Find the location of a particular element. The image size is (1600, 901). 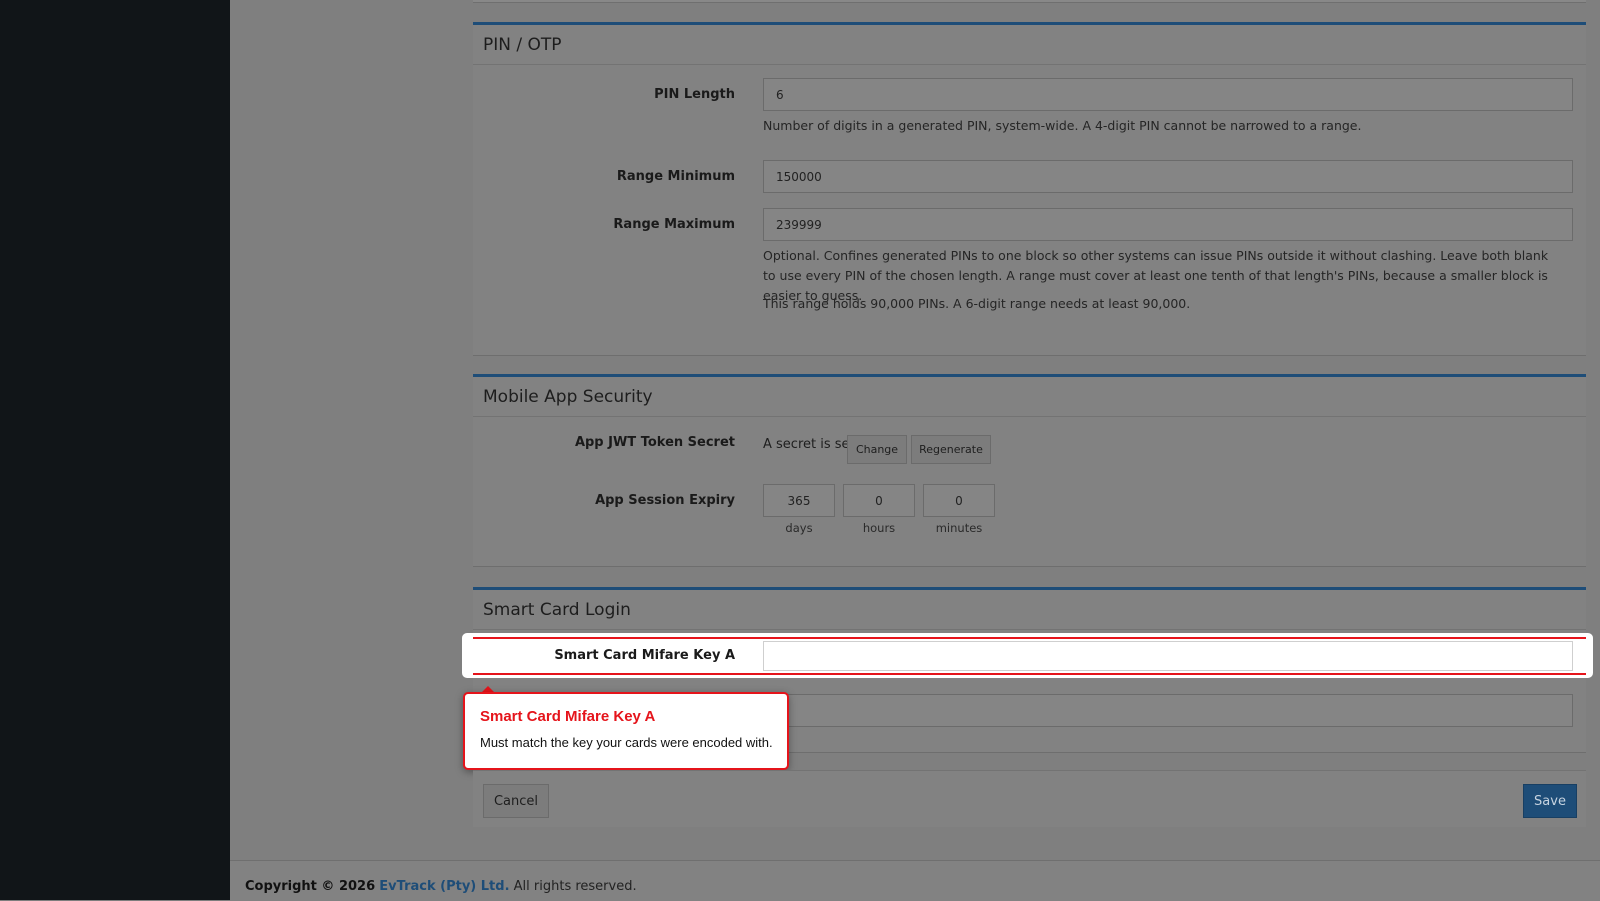

panel-header: Mobile App Security is located at coordinates (1029, 397).